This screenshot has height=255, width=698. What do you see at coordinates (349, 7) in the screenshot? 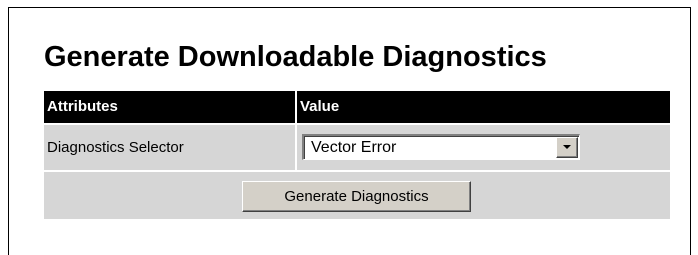
I see `frame-top-border` at bounding box center [349, 7].